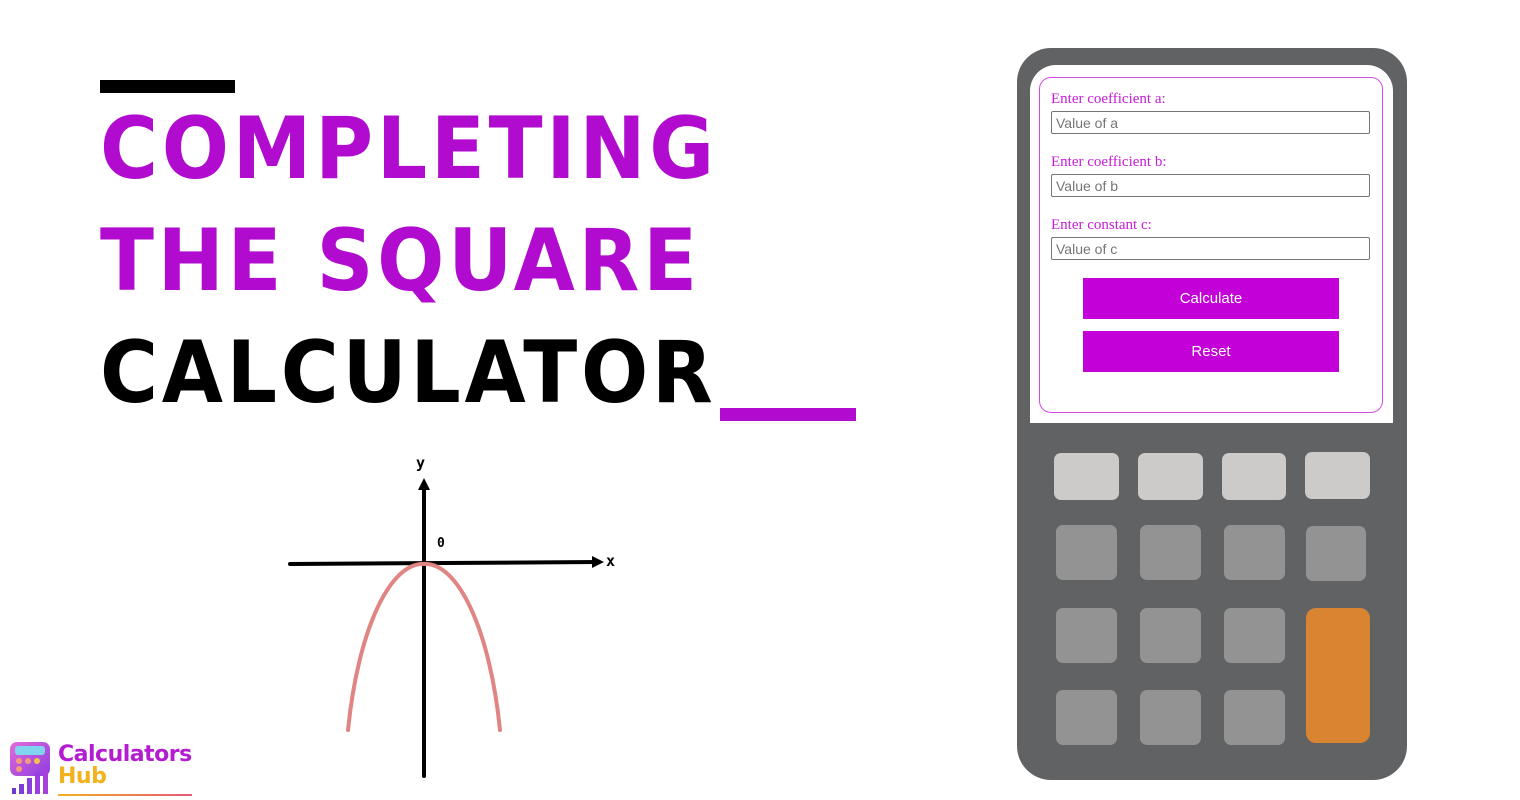 Image resolution: width=1520 pixels, height=800 pixels. I want to click on constant-c-input, so click(1210, 248).